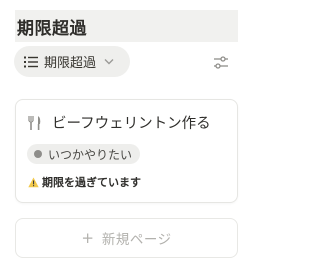 The image size is (320, 269). I want to click on status-tag: いつかやりたい, so click(84, 154).